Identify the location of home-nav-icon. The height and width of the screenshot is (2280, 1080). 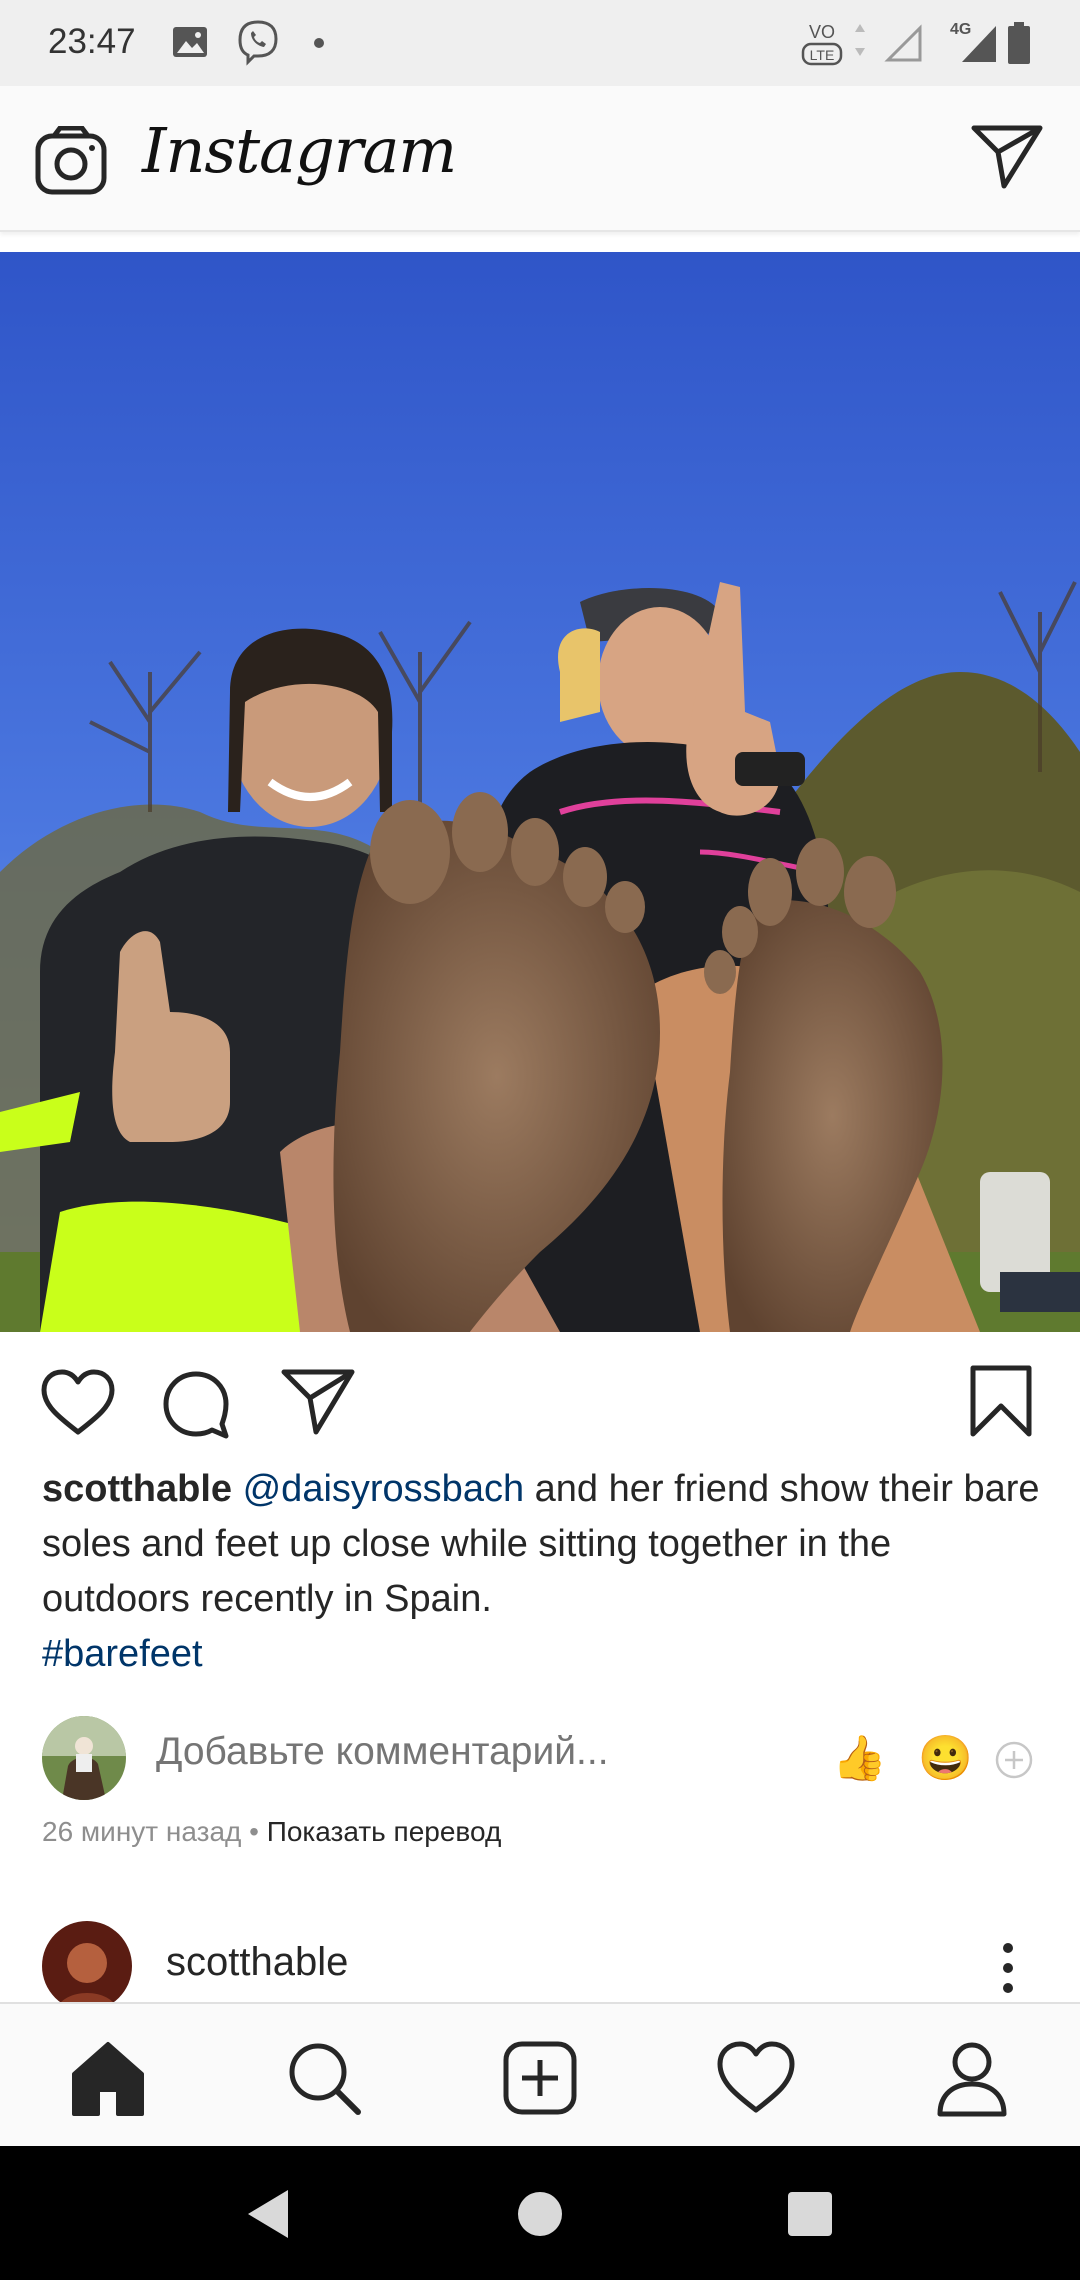
(540, 2214).